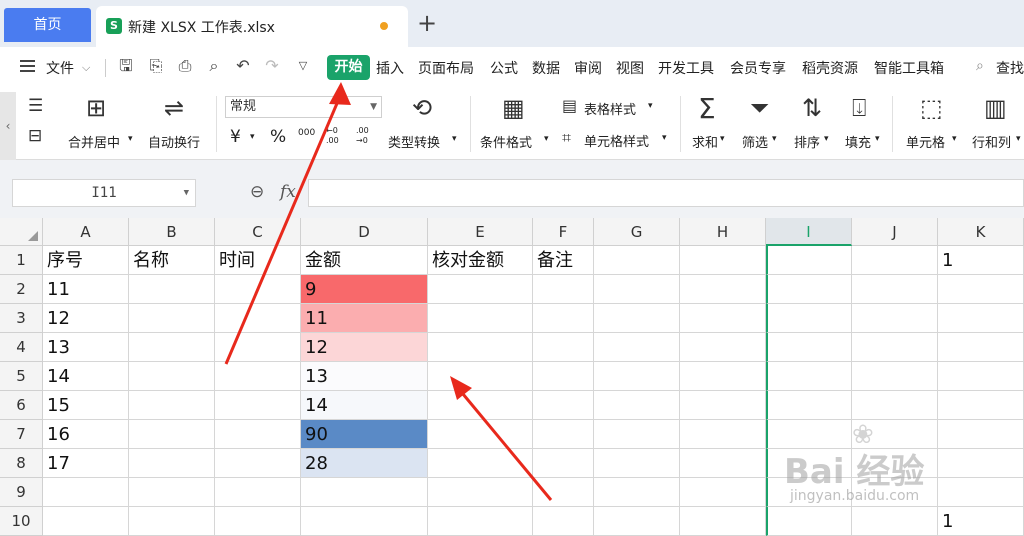  What do you see at coordinates (480, 463) in the screenshot?
I see `cell-e8` at bounding box center [480, 463].